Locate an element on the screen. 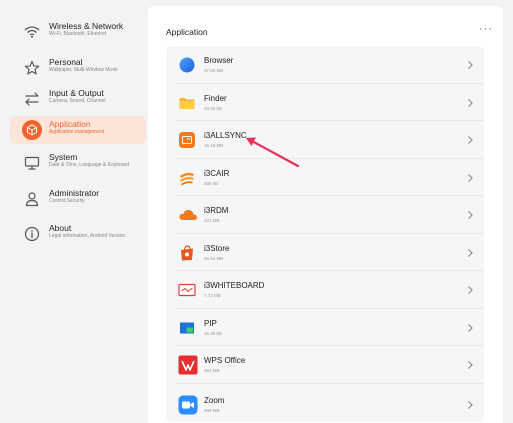 This screenshot has height=423, width=513. app-name: i3ALLSYNC is located at coordinates (225, 135).